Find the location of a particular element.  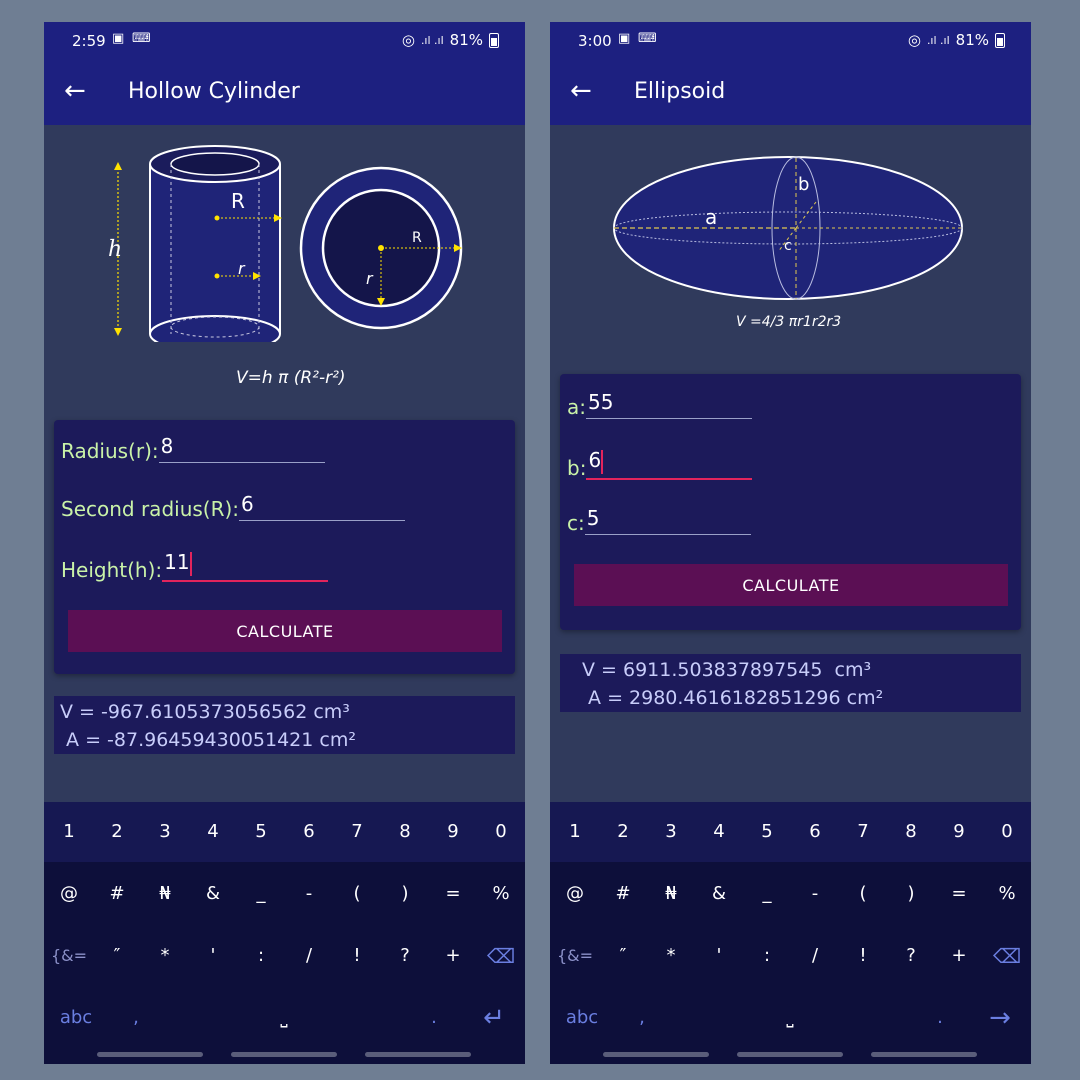

next-key: → is located at coordinates (1000, 1018).